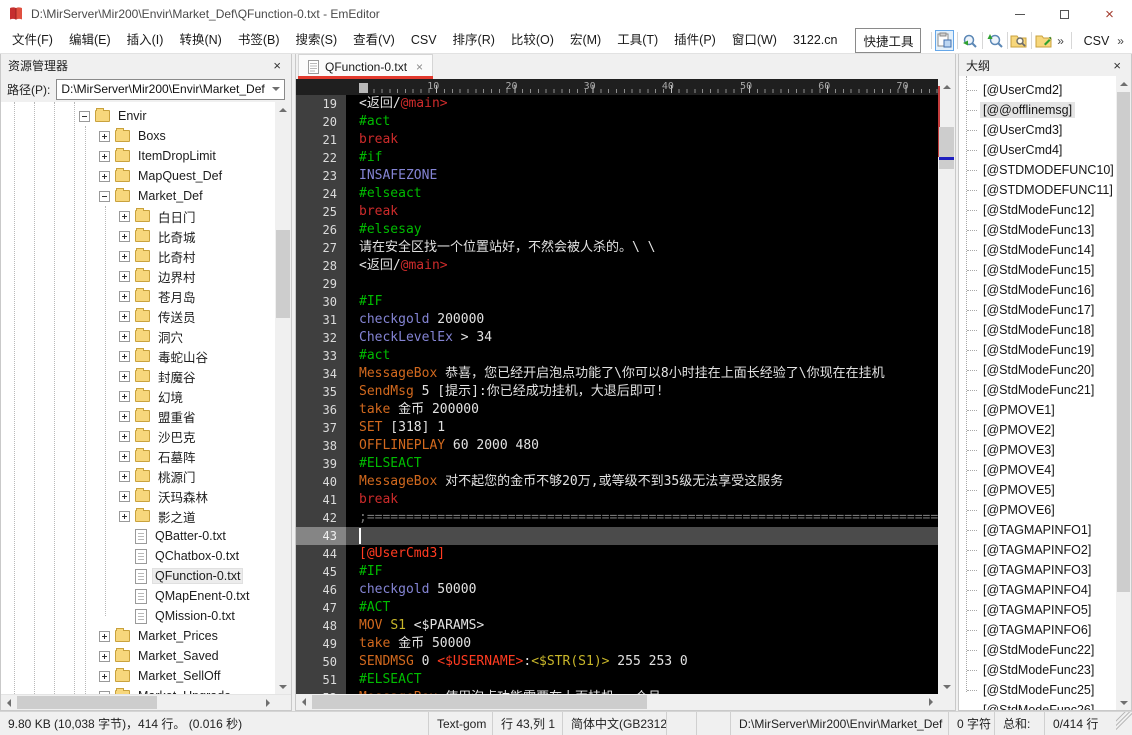 This screenshot has width=1132, height=735. I want to click on status-mode: Text-gom, so click(460, 723).